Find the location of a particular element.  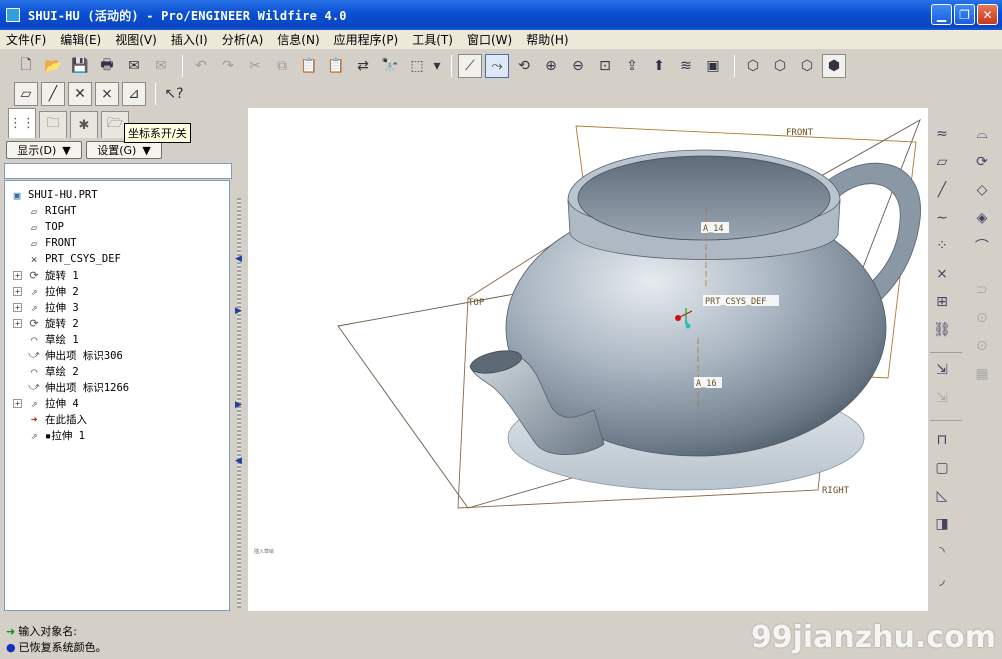

orient-mode-icon: ⟲ is located at coordinates (524, 66).